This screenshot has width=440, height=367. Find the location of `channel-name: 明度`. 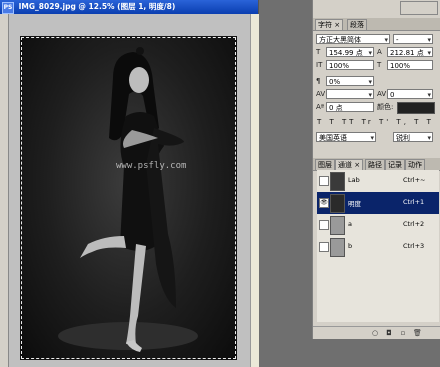

channel-name: 明度 is located at coordinates (354, 204).